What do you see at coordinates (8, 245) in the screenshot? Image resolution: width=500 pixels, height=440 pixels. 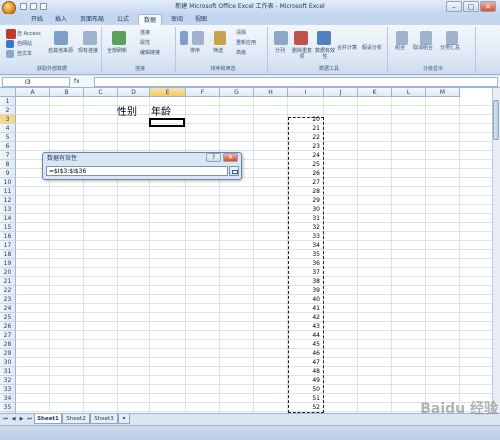 I see `row-header-17: 17` at bounding box center [8, 245].